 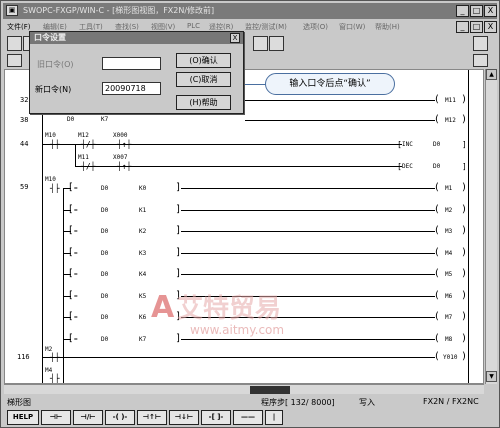 I want to click on coil-label: M5, so click(x=449, y=274).